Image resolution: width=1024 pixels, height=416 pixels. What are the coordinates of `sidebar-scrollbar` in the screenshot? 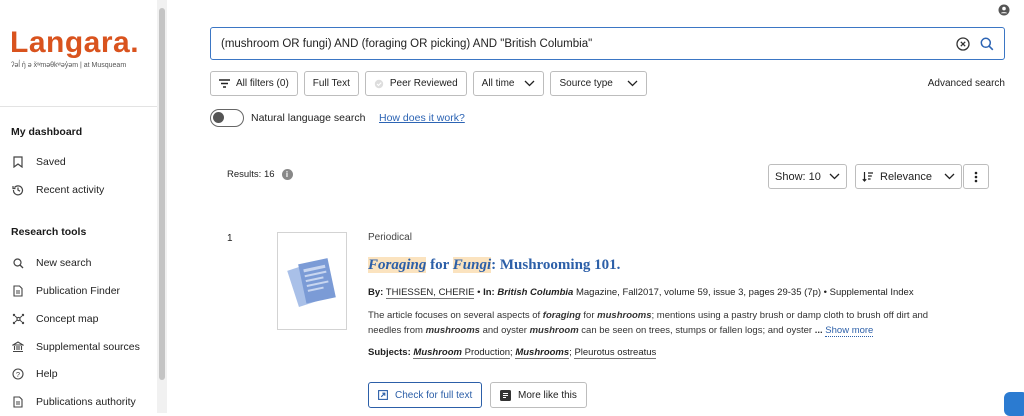 It's located at (162, 206).